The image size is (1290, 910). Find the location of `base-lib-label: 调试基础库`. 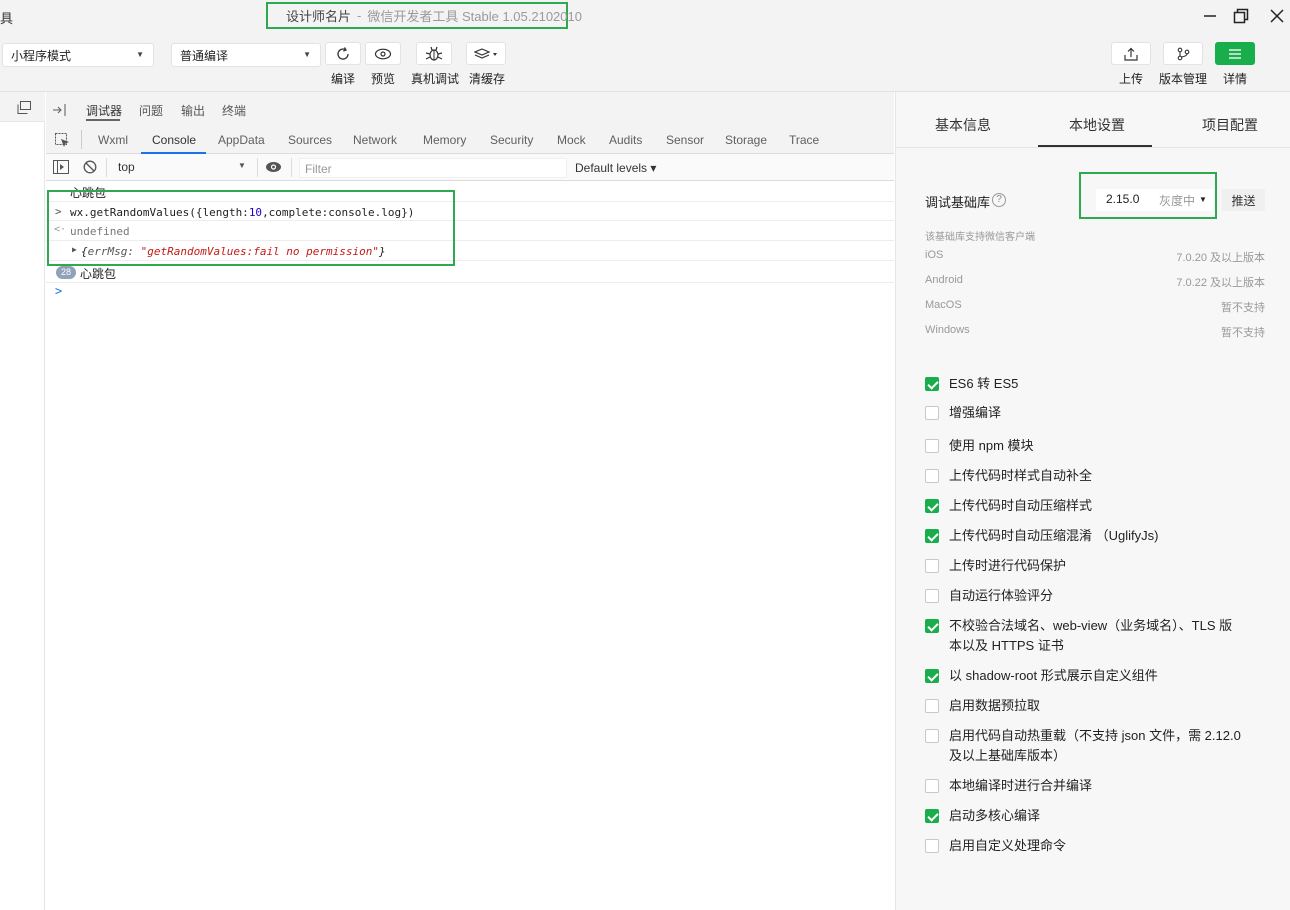

base-lib-label: 调试基础库 is located at coordinates (958, 202).